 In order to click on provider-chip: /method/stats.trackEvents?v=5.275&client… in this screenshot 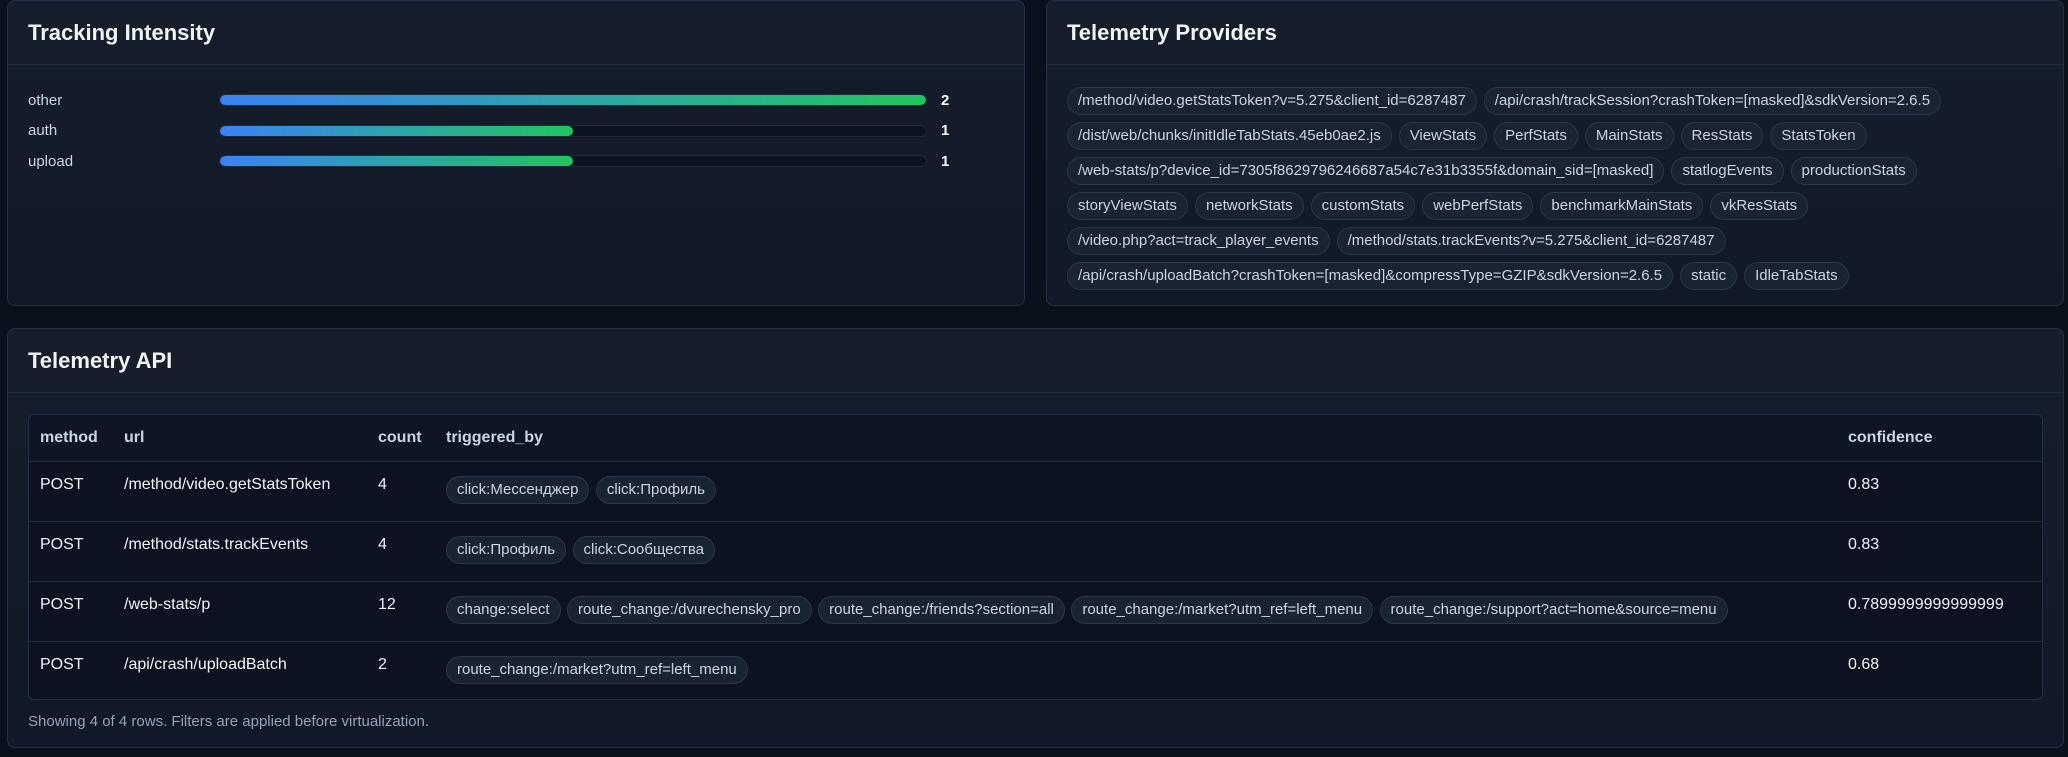, I will do `click(1531, 241)`.